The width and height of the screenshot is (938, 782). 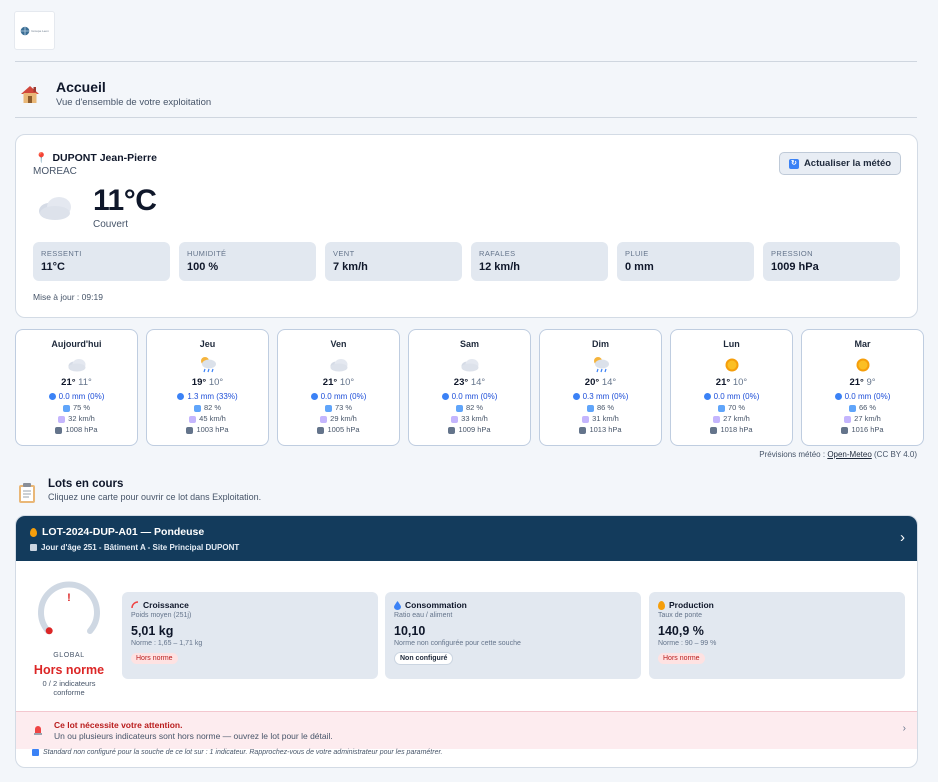 I want to click on gauge-marker, so click(x=49, y=631).